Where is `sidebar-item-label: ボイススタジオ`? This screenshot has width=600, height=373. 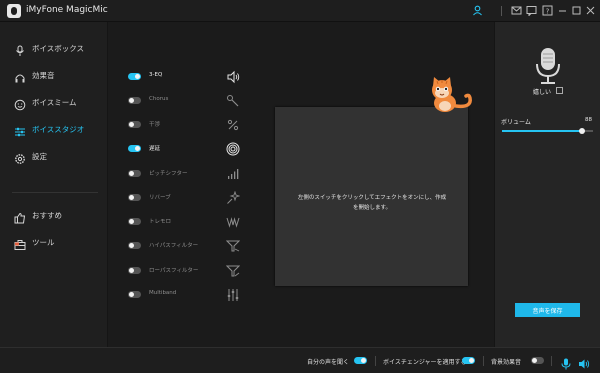
sidebar-item-label: ボイススタジオ is located at coordinates (58, 129).